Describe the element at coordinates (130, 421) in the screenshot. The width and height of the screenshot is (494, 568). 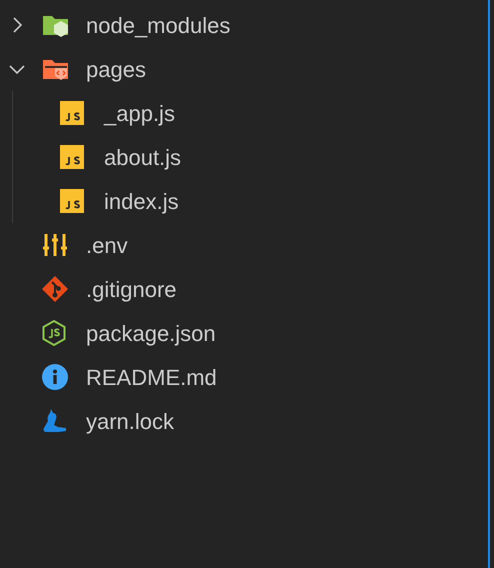
I see `file-name: yarn.lock` at that location.